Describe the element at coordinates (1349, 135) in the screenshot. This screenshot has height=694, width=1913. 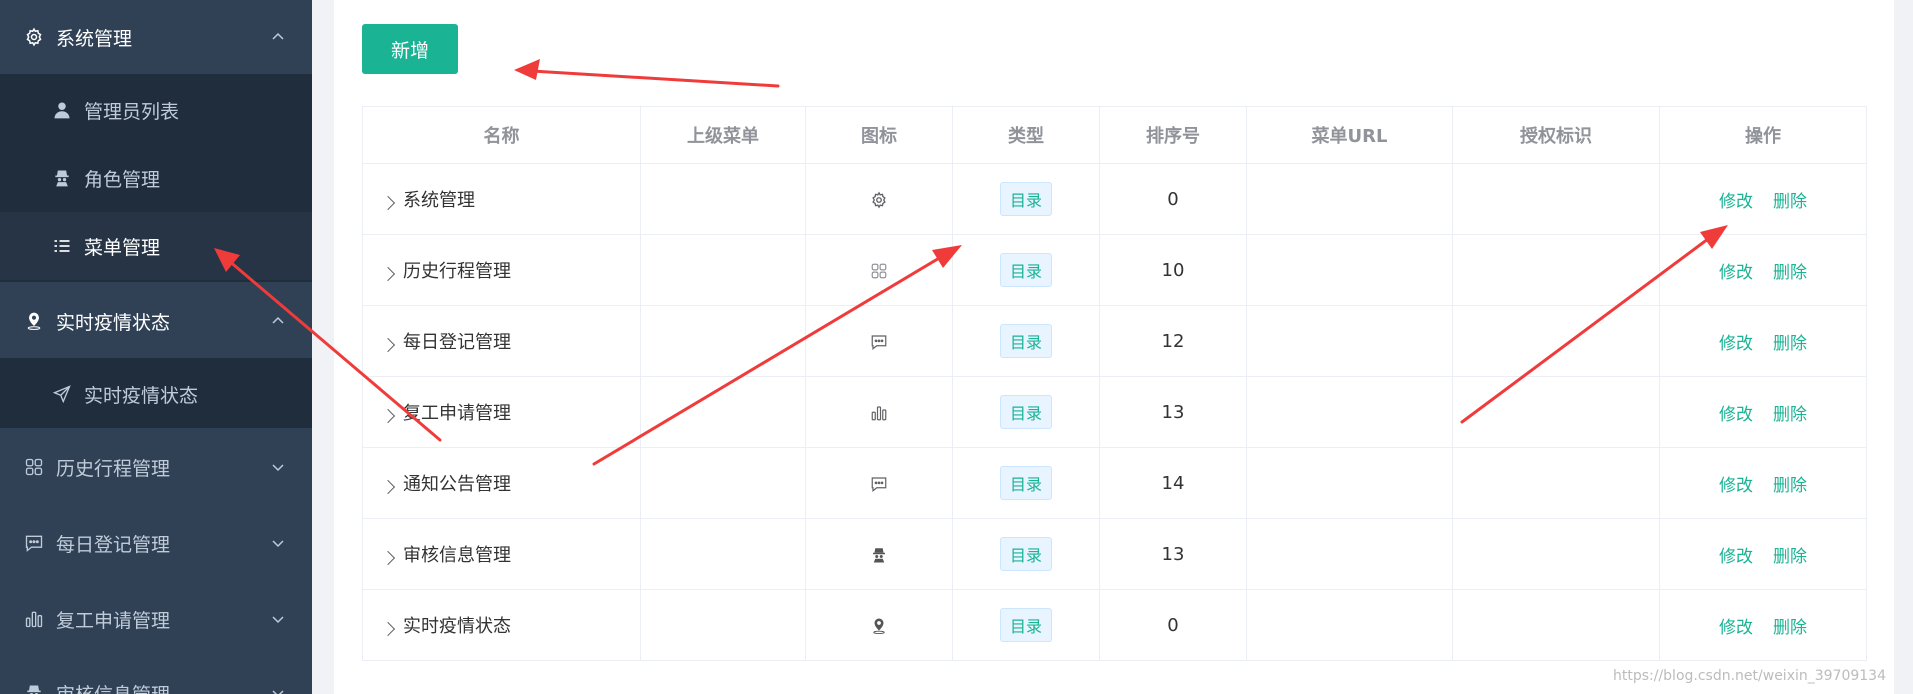
I see `column-header-url: 菜单URL` at that location.